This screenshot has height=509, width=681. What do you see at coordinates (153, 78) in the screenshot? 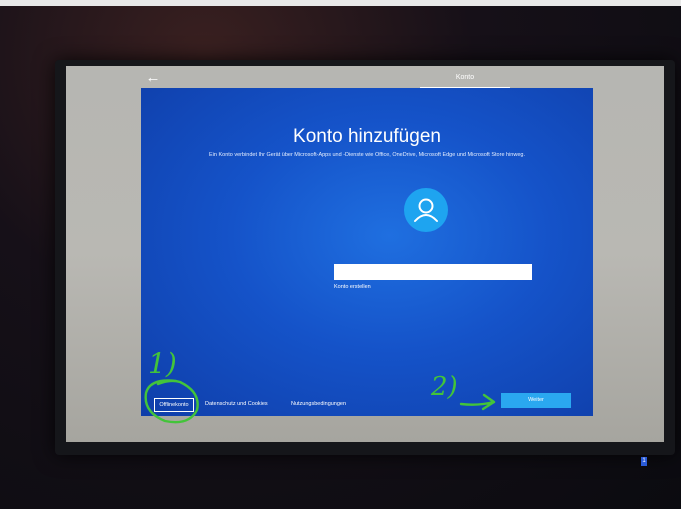
I see `back-arrow-icon: ←` at bounding box center [153, 78].